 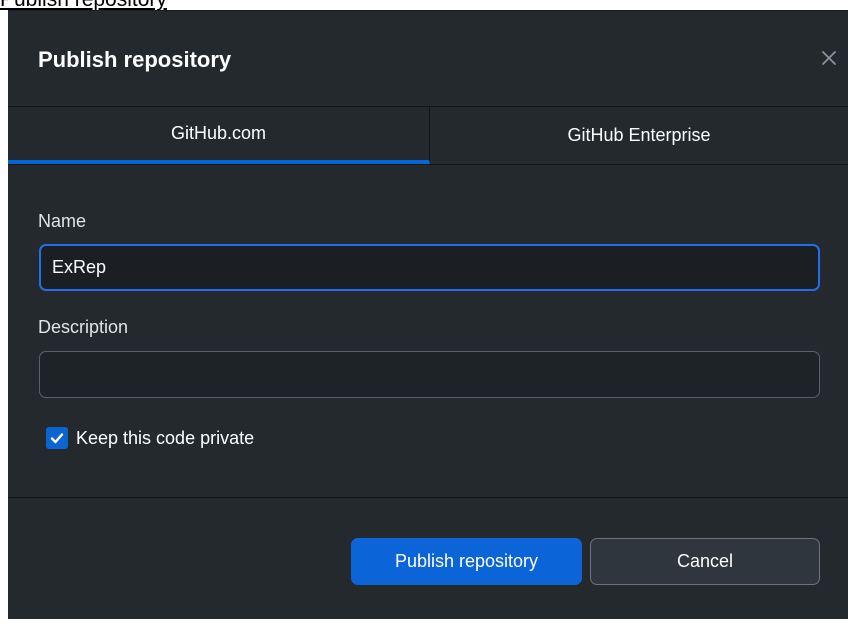 I want to click on description-label: Description, so click(x=83, y=327).